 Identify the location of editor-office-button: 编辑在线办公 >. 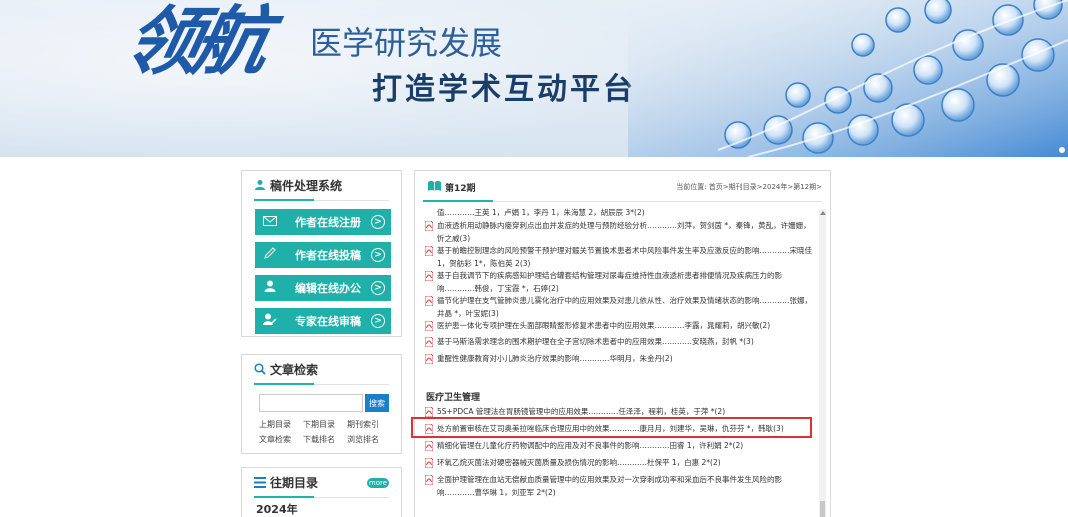
(323, 288).